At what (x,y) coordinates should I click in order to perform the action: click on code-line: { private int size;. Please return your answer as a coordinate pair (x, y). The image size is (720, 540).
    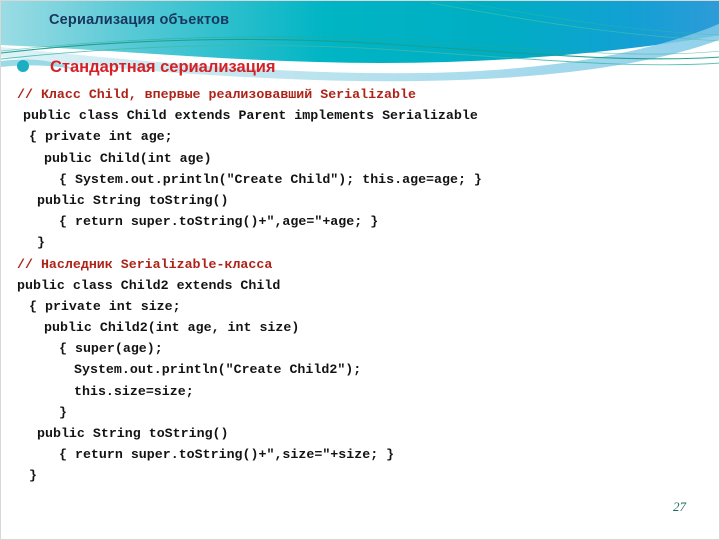
    Looking at the image, I should click on (105, 306).